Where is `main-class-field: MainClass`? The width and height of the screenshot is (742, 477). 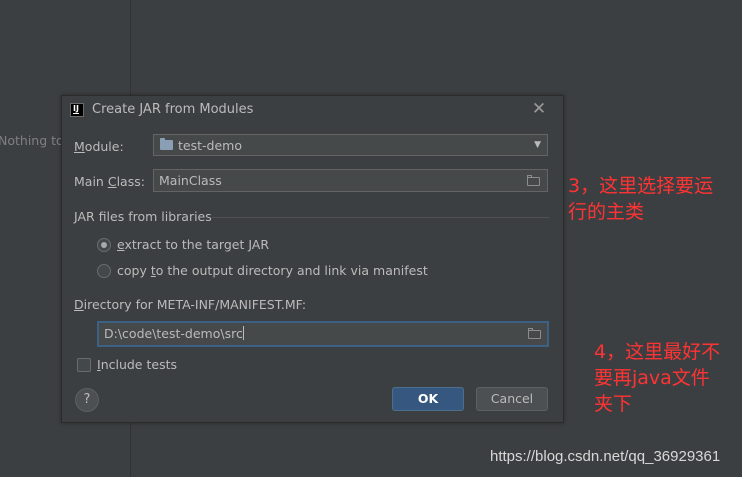 main-class-field: MainClass is located at coordinates (350, 180).